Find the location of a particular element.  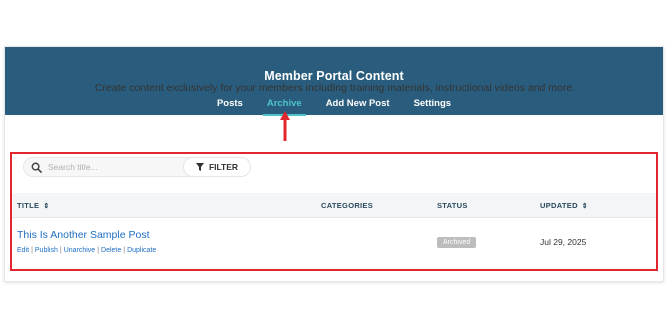

tab-add-new-post: Add New Post is located at coordinates (358, 103).